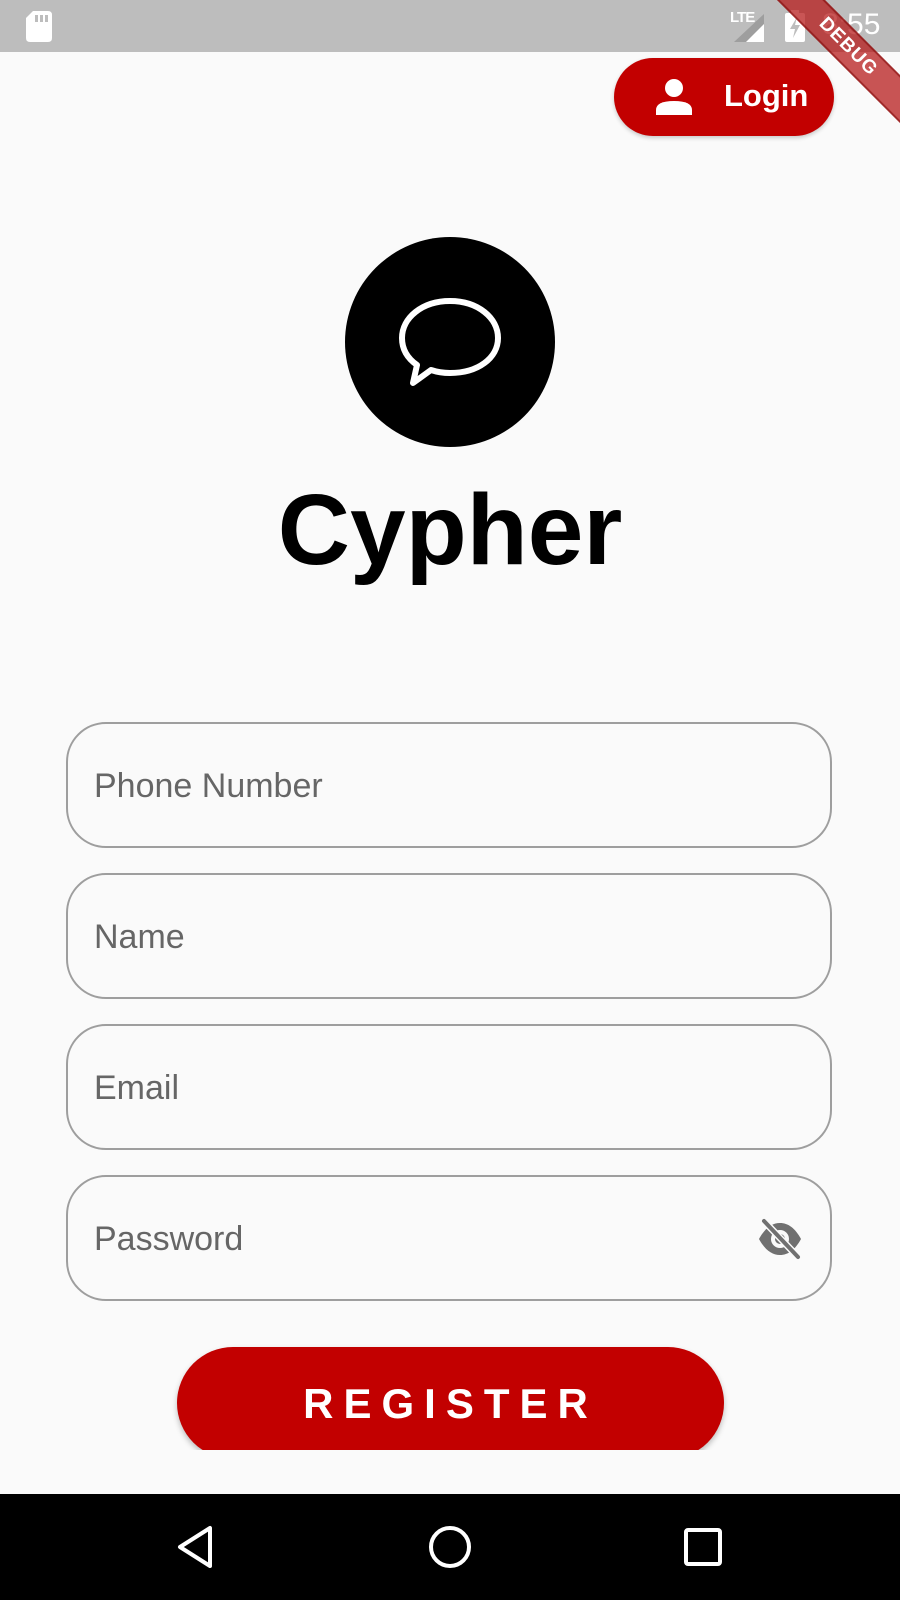 The height and width of the screenshot is (1600, 900). What do you see at coordinates (197, 1547) in the screenshot?
I see `back-icon` at bounding box center [197, 1547].